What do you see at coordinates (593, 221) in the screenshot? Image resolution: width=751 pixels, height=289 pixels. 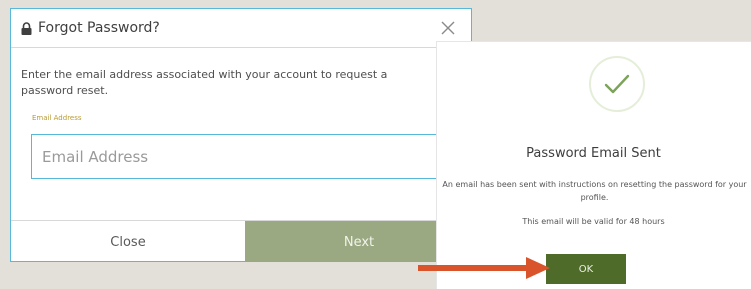 I see `validity-note: This email will be valid for 48 hours` at bounding box center [593, 221].